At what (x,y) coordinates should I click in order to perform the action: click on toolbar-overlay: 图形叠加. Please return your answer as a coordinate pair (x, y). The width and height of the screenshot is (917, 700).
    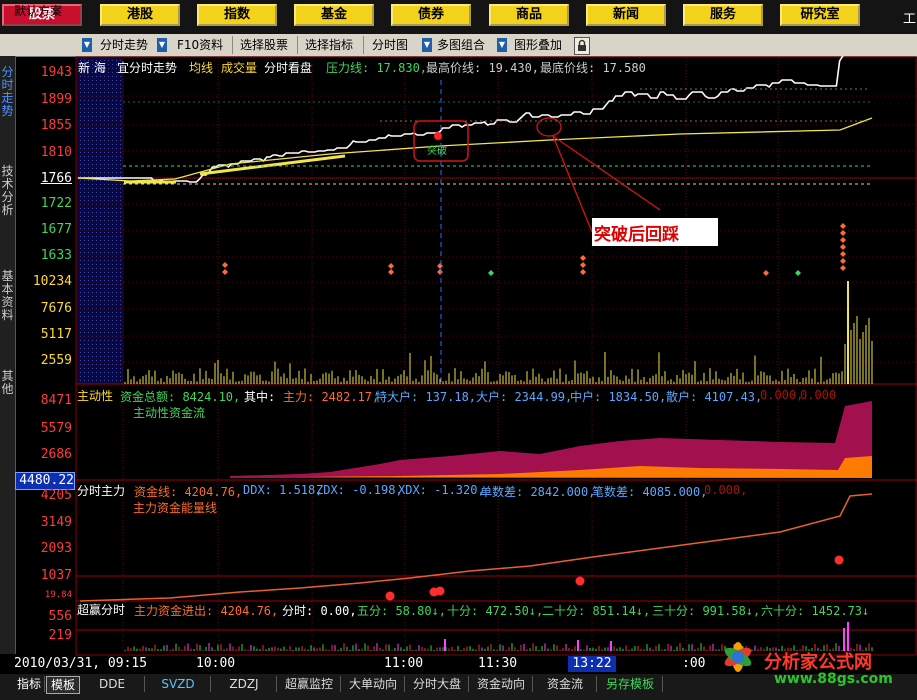
    Looking at the image, I should click on (538, 45).